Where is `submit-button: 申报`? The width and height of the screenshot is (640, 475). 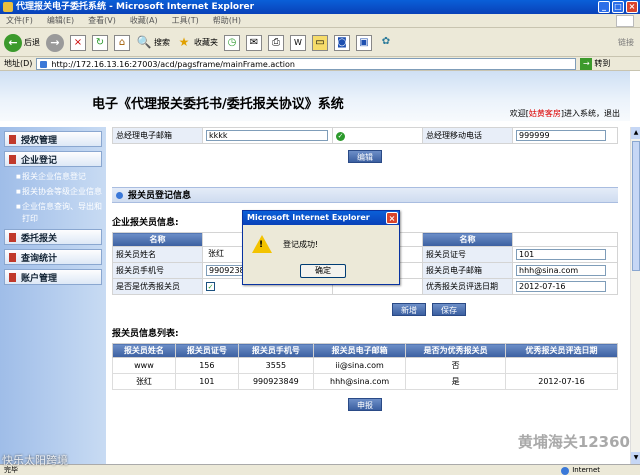 submit-button: 申报 is located at coordinates (365, 404).